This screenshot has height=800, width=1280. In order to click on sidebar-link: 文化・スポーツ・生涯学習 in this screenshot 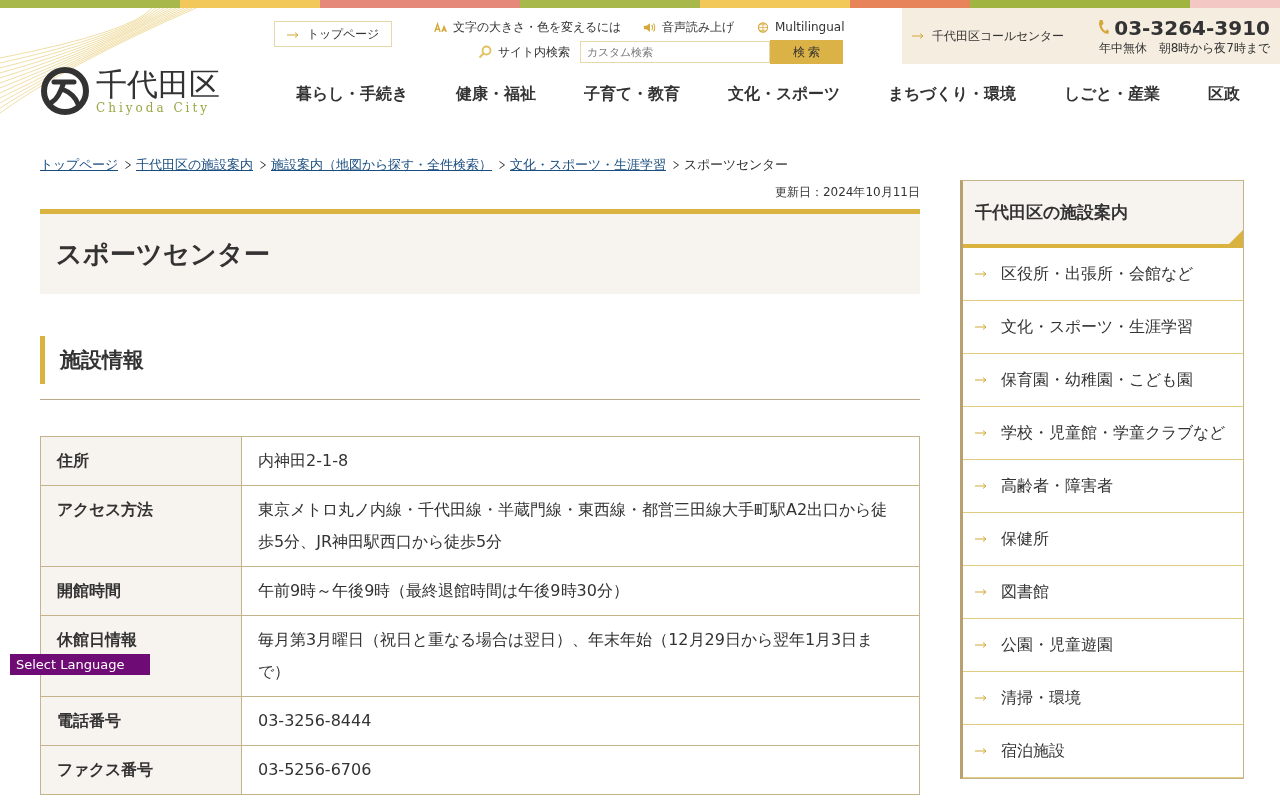, I will do `click(1103, 327)`.